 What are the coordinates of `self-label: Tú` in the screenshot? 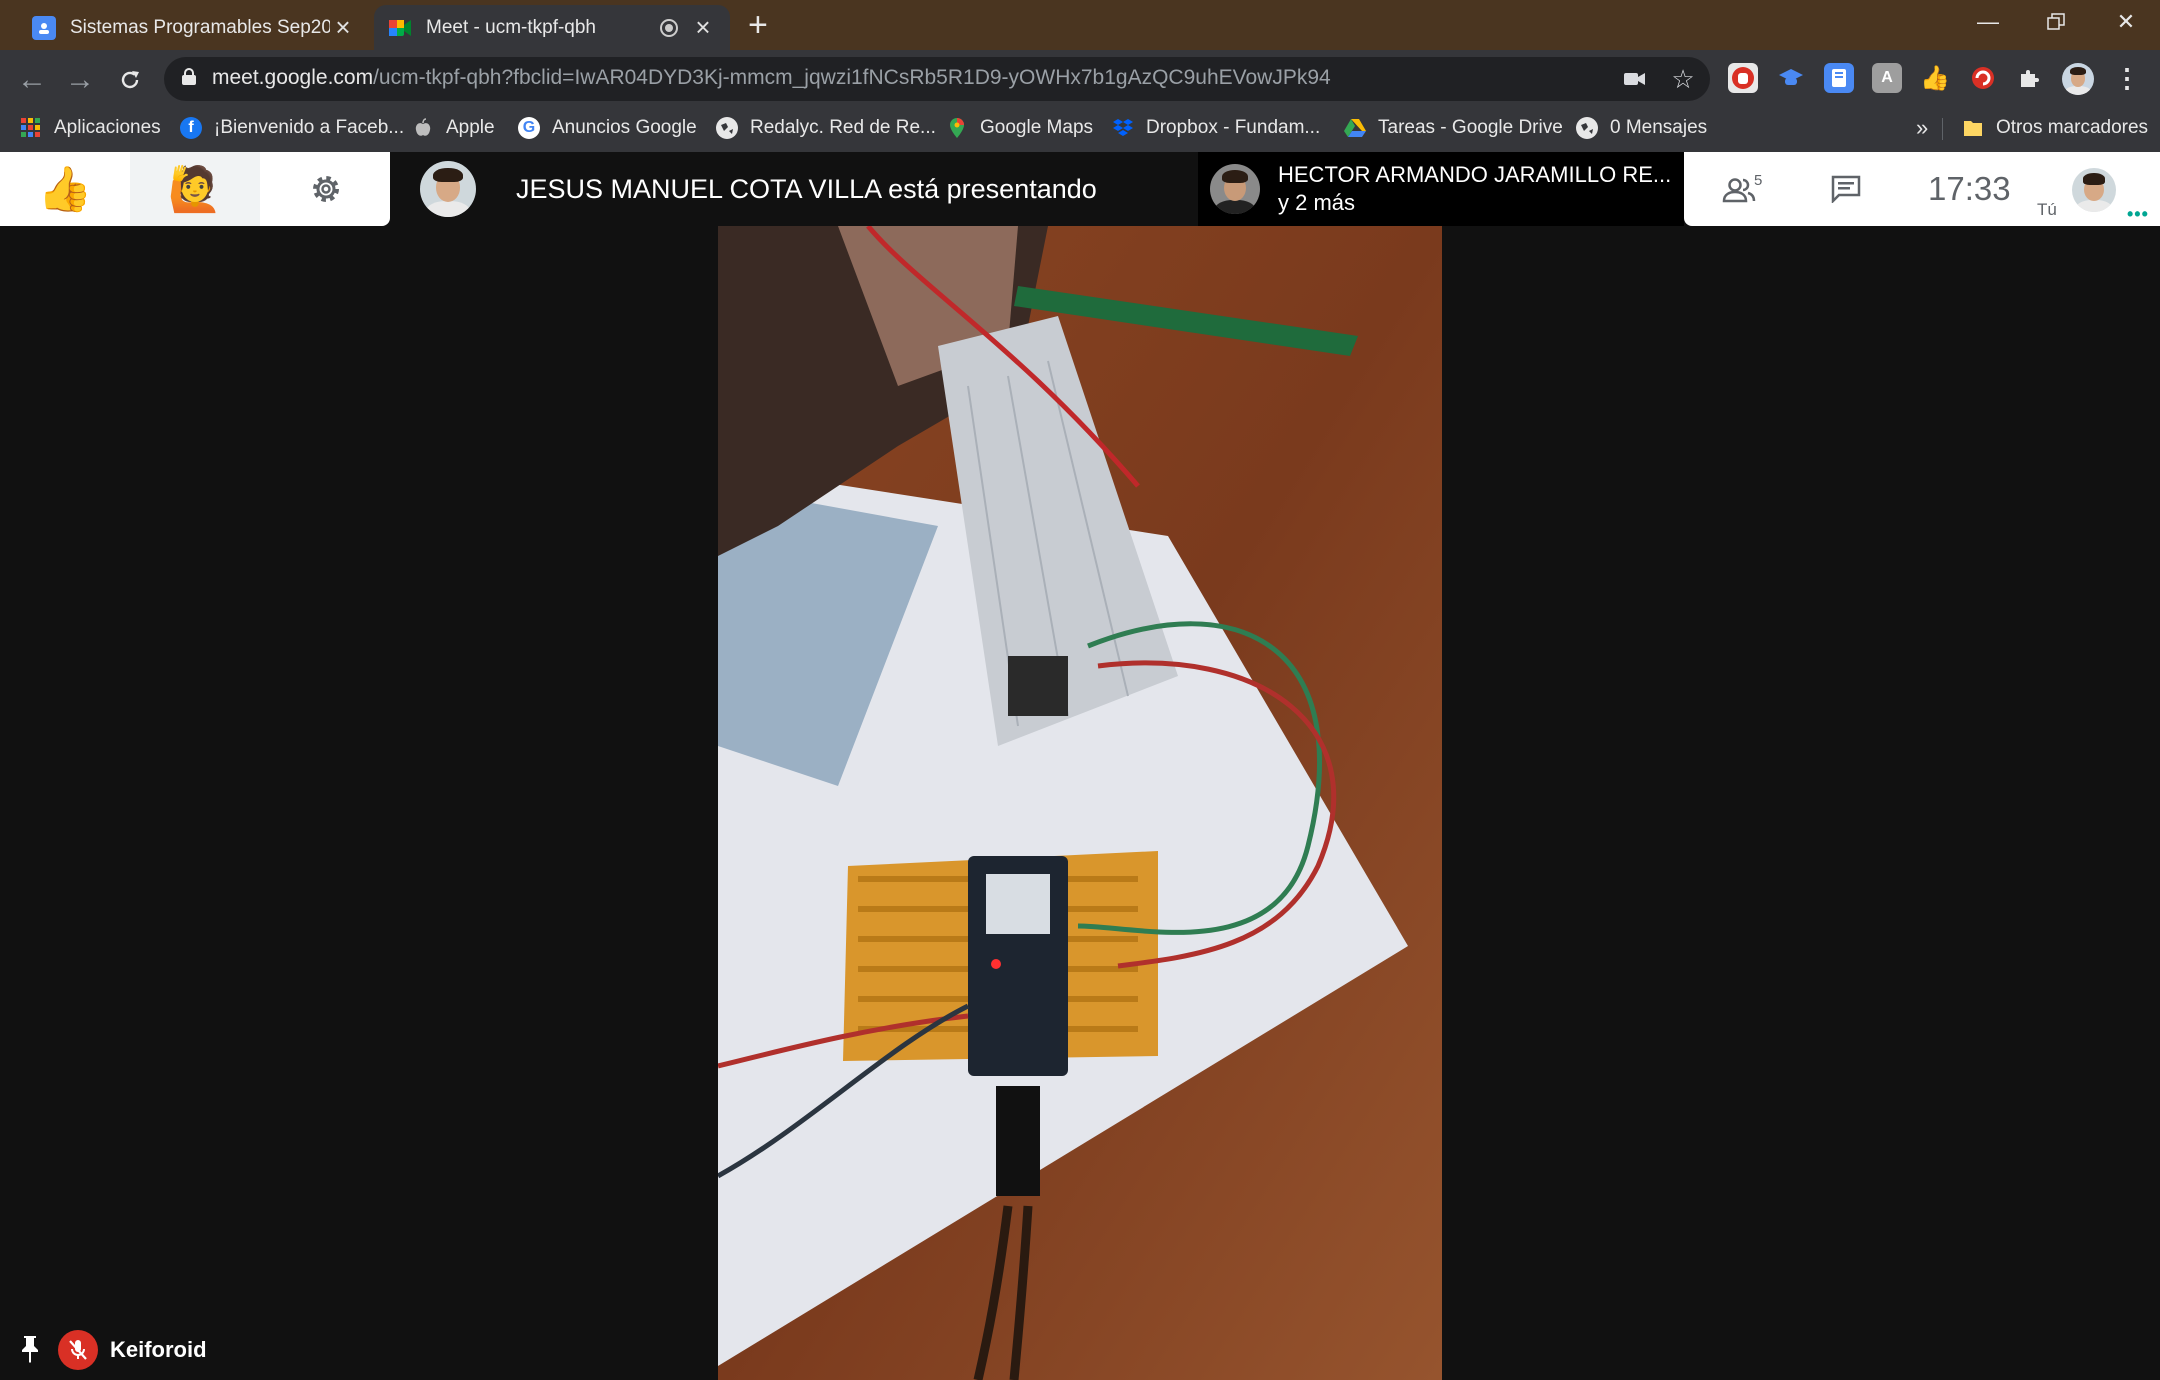 It's located at (2047, 209).